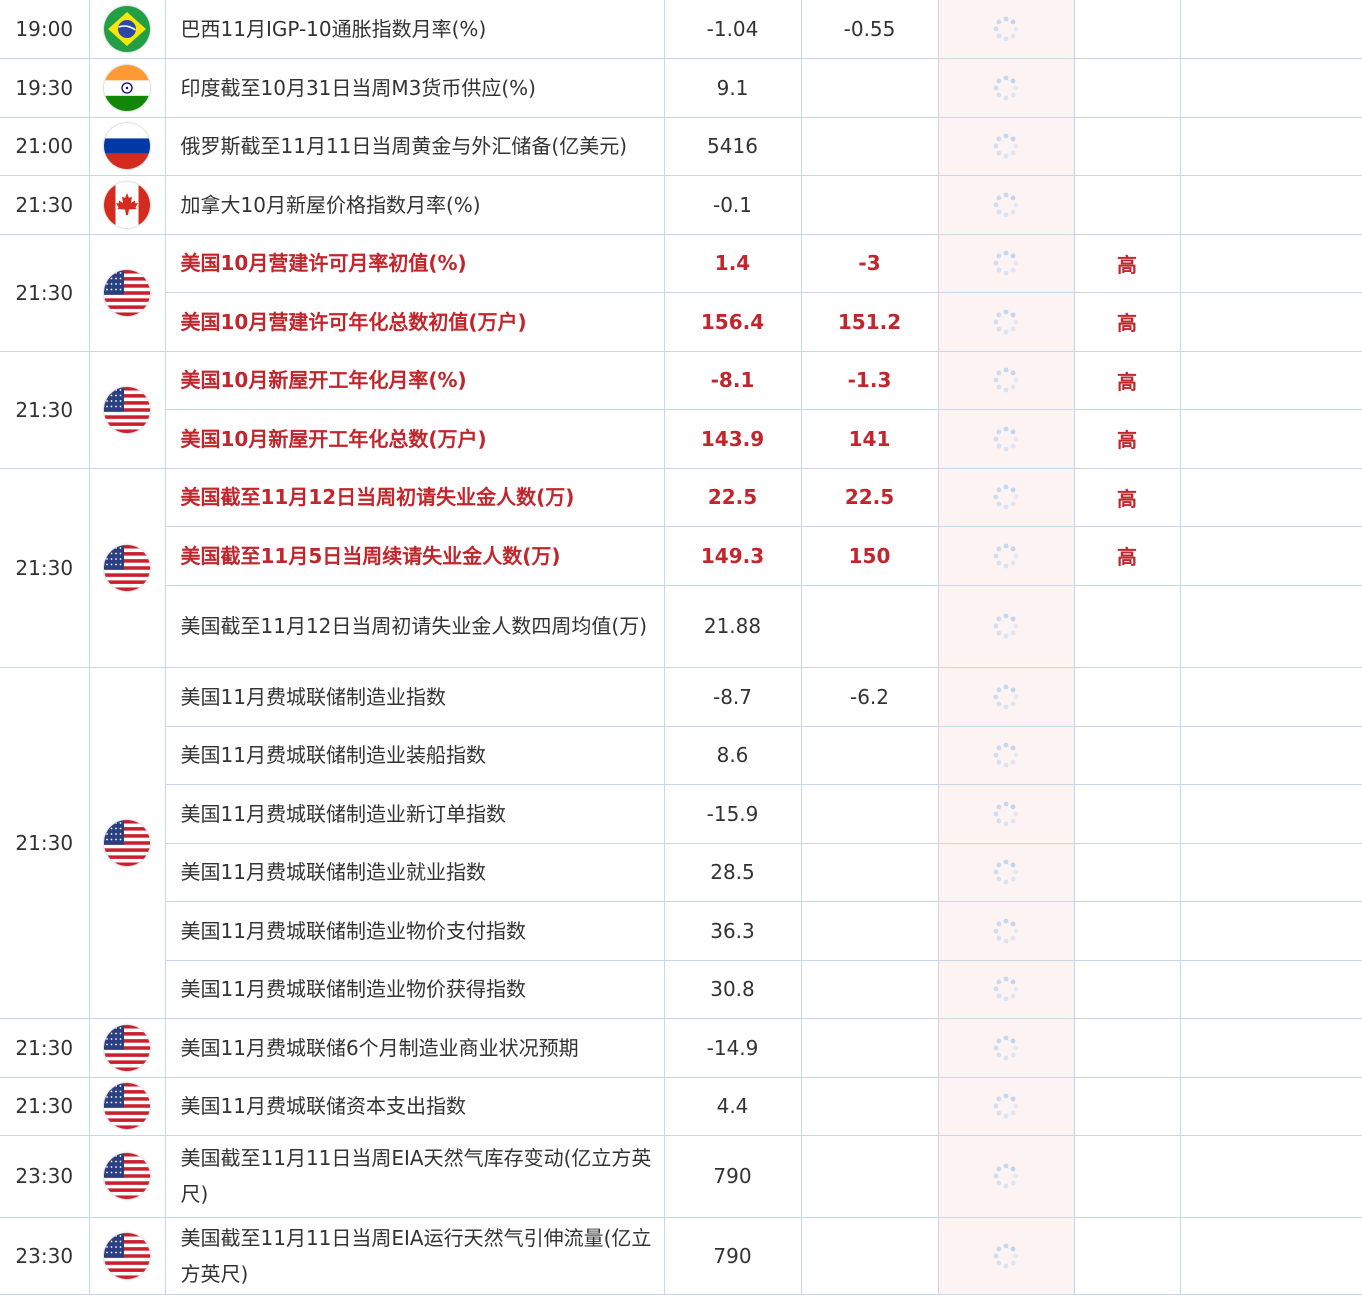 The width and height of the screenshot is (1362, 1295). What do you see at coordinates (415, 205) in the screenshot?
I see `event-name: 加拿大10月新屋价格指数月率(%)` at bounding box center [415, 205].